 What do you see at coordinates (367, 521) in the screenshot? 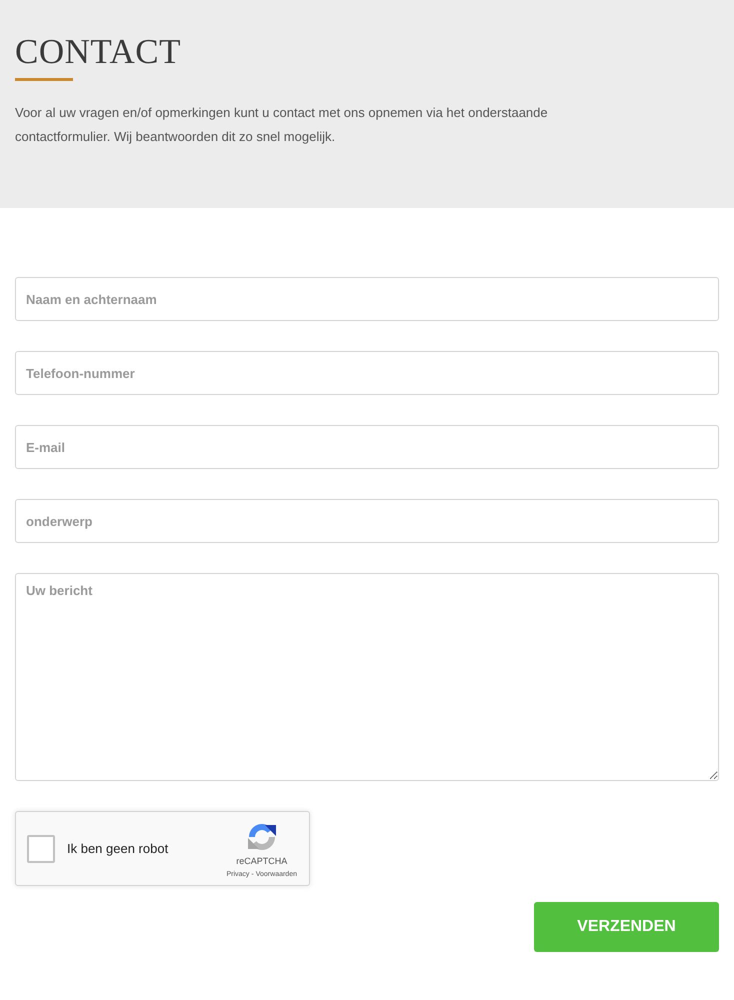
I see `input-field: onderwerp` at bounding box center [367, 521].